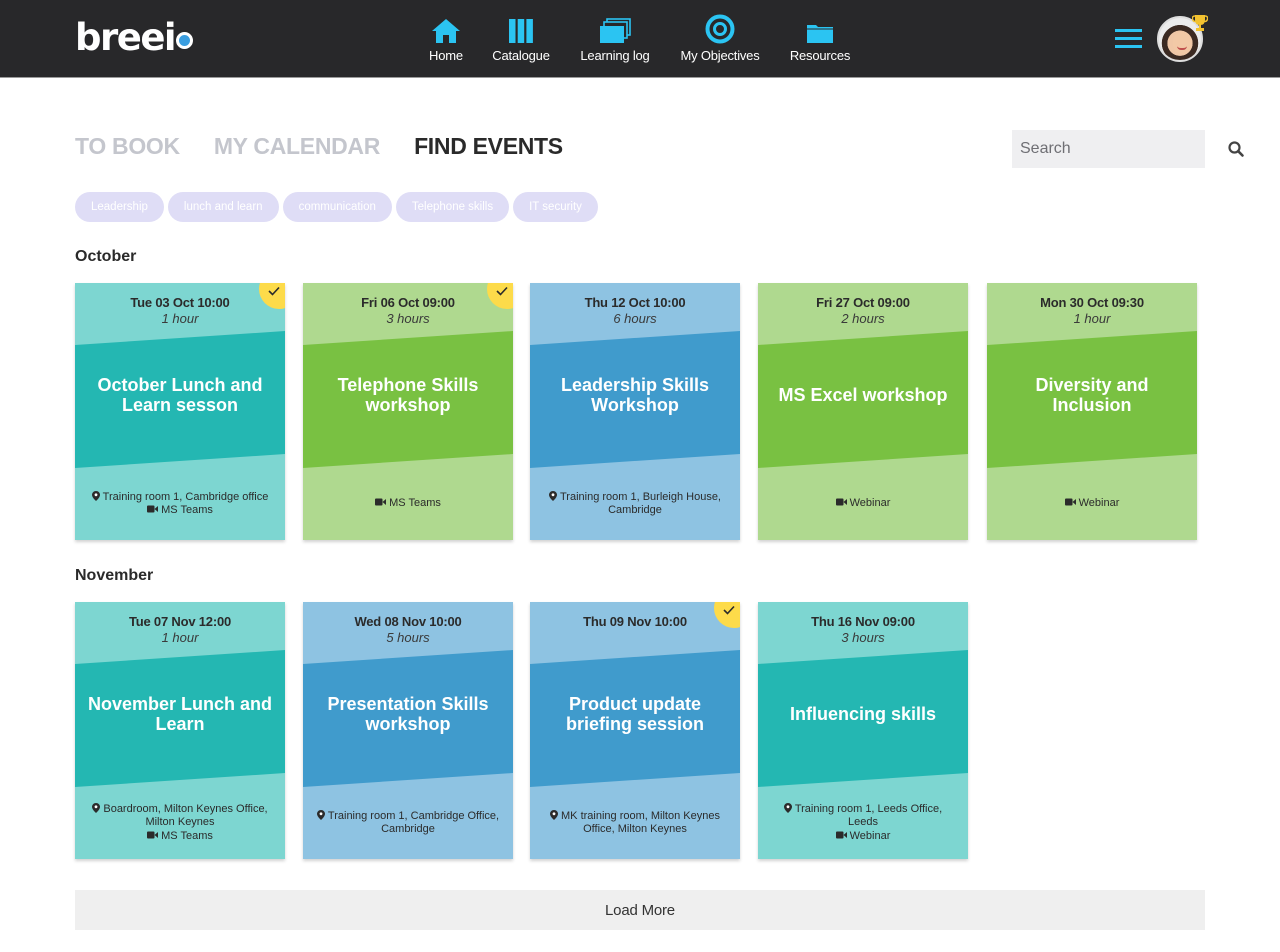  Describe the element at coordinates (119, 207) in the screenshot. I see `tag-filter: Leadership` at that location.